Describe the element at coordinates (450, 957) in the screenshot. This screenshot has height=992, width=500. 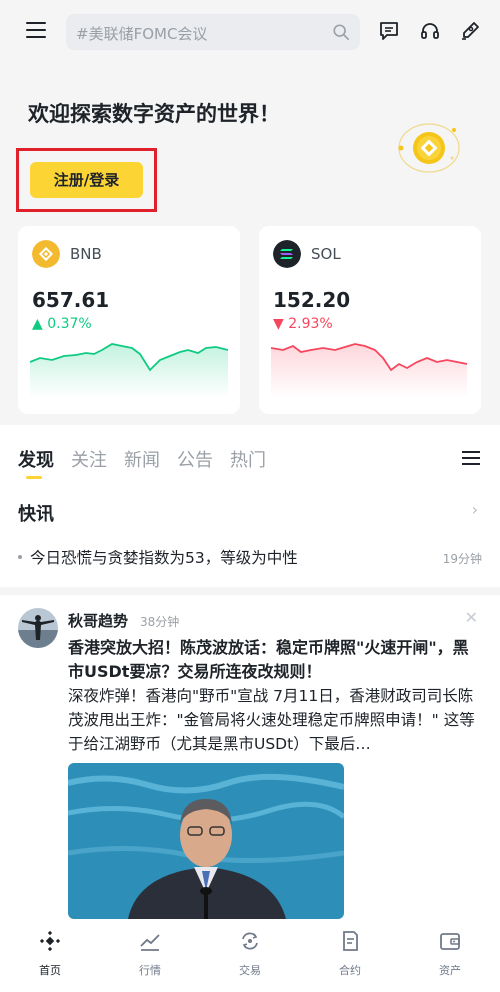
I see `nav-assets: 资产` at that location.